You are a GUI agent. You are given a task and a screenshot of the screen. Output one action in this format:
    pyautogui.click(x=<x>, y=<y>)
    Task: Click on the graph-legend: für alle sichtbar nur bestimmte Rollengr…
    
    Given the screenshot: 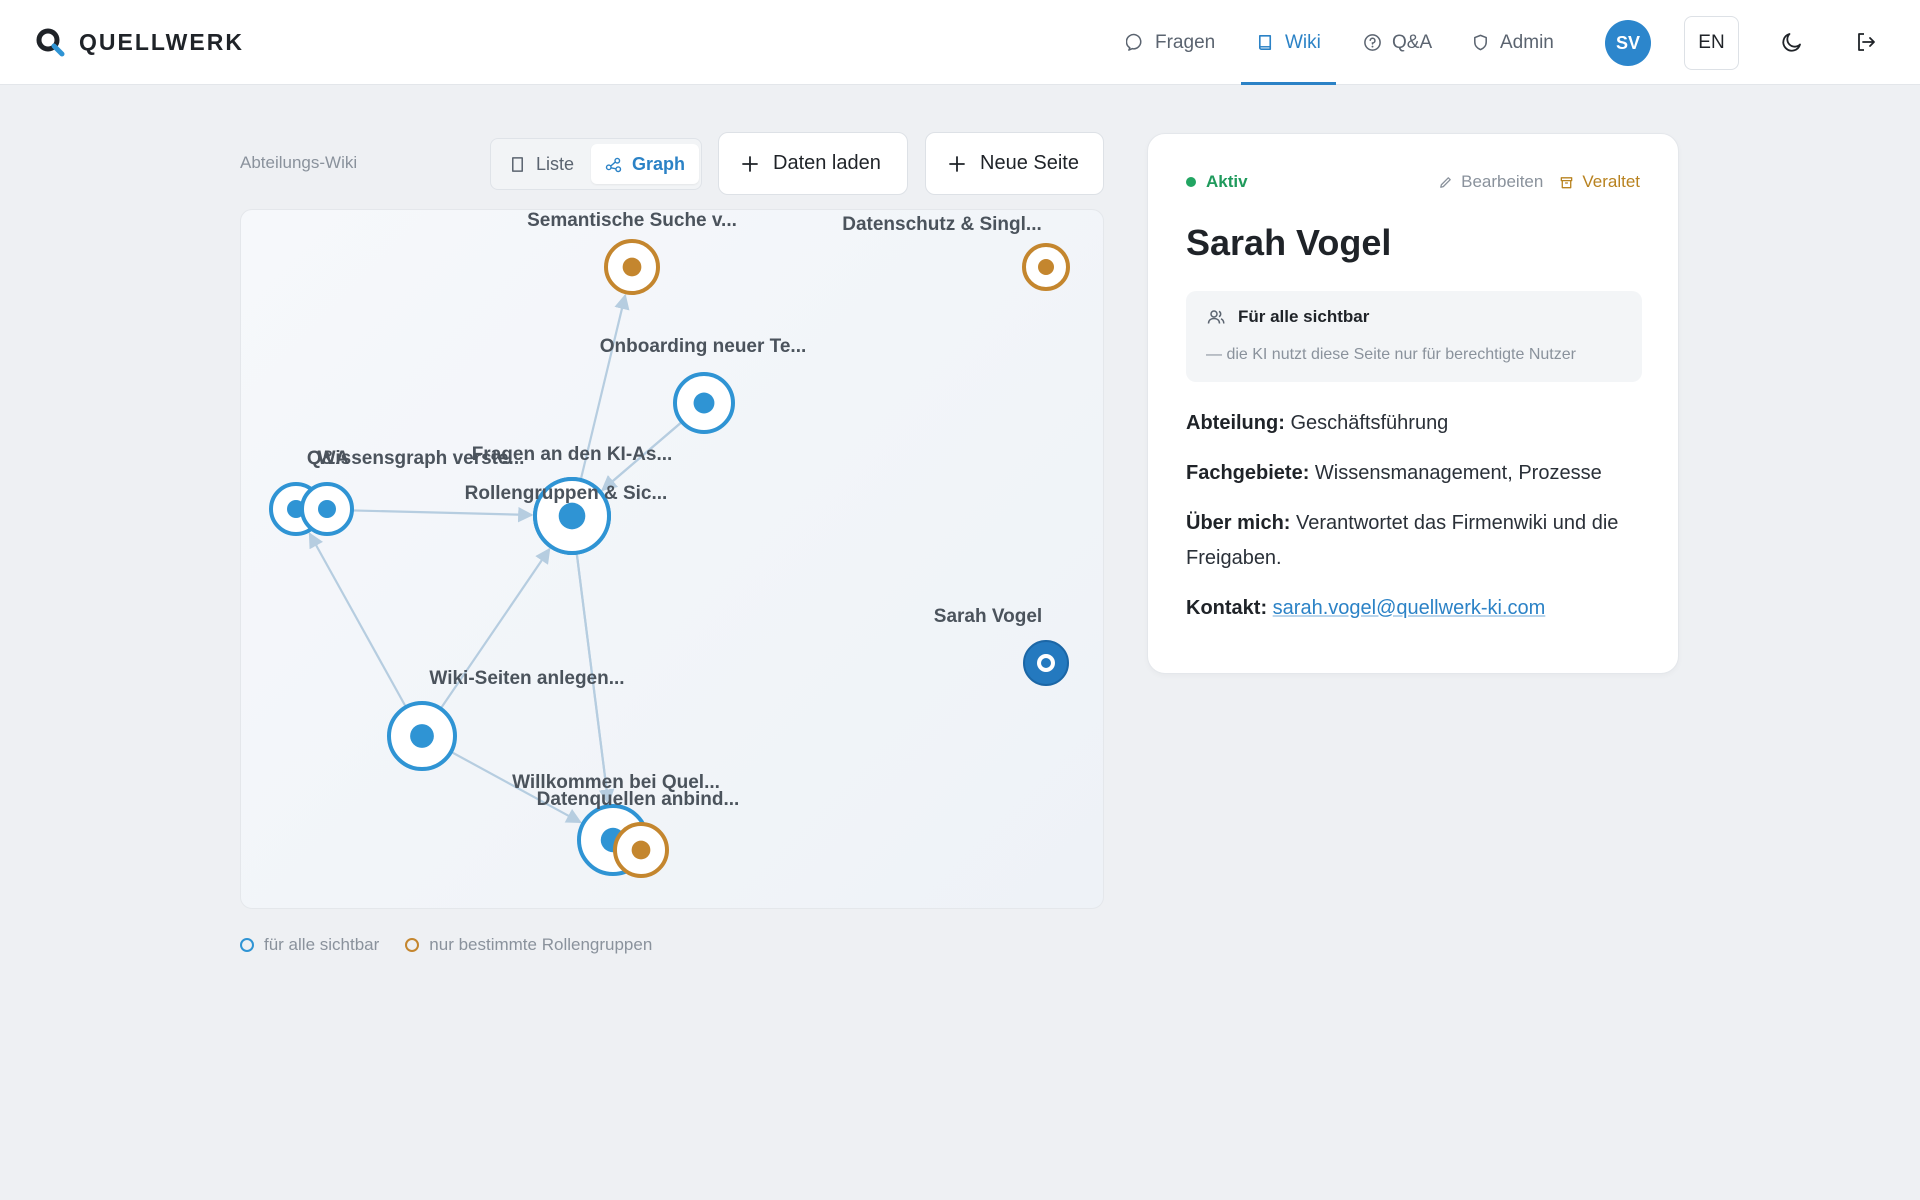 What is the action you would take?
    pyautogui.click(x=459, y=945)
    